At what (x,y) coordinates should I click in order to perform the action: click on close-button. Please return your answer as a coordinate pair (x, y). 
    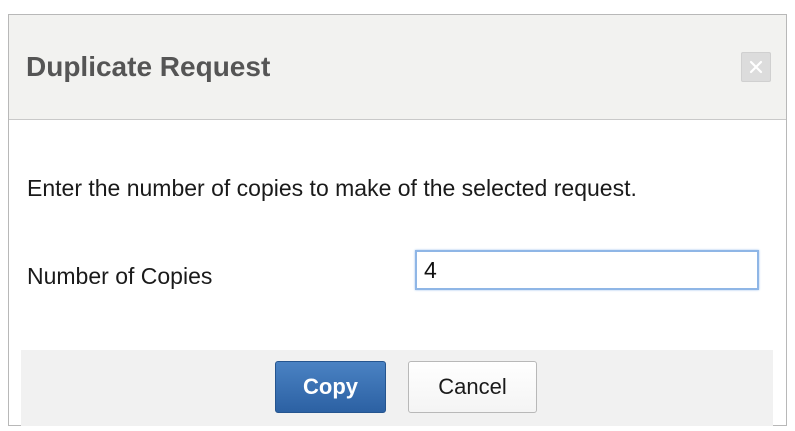
    Looking at the image, I should click on (756, 67).